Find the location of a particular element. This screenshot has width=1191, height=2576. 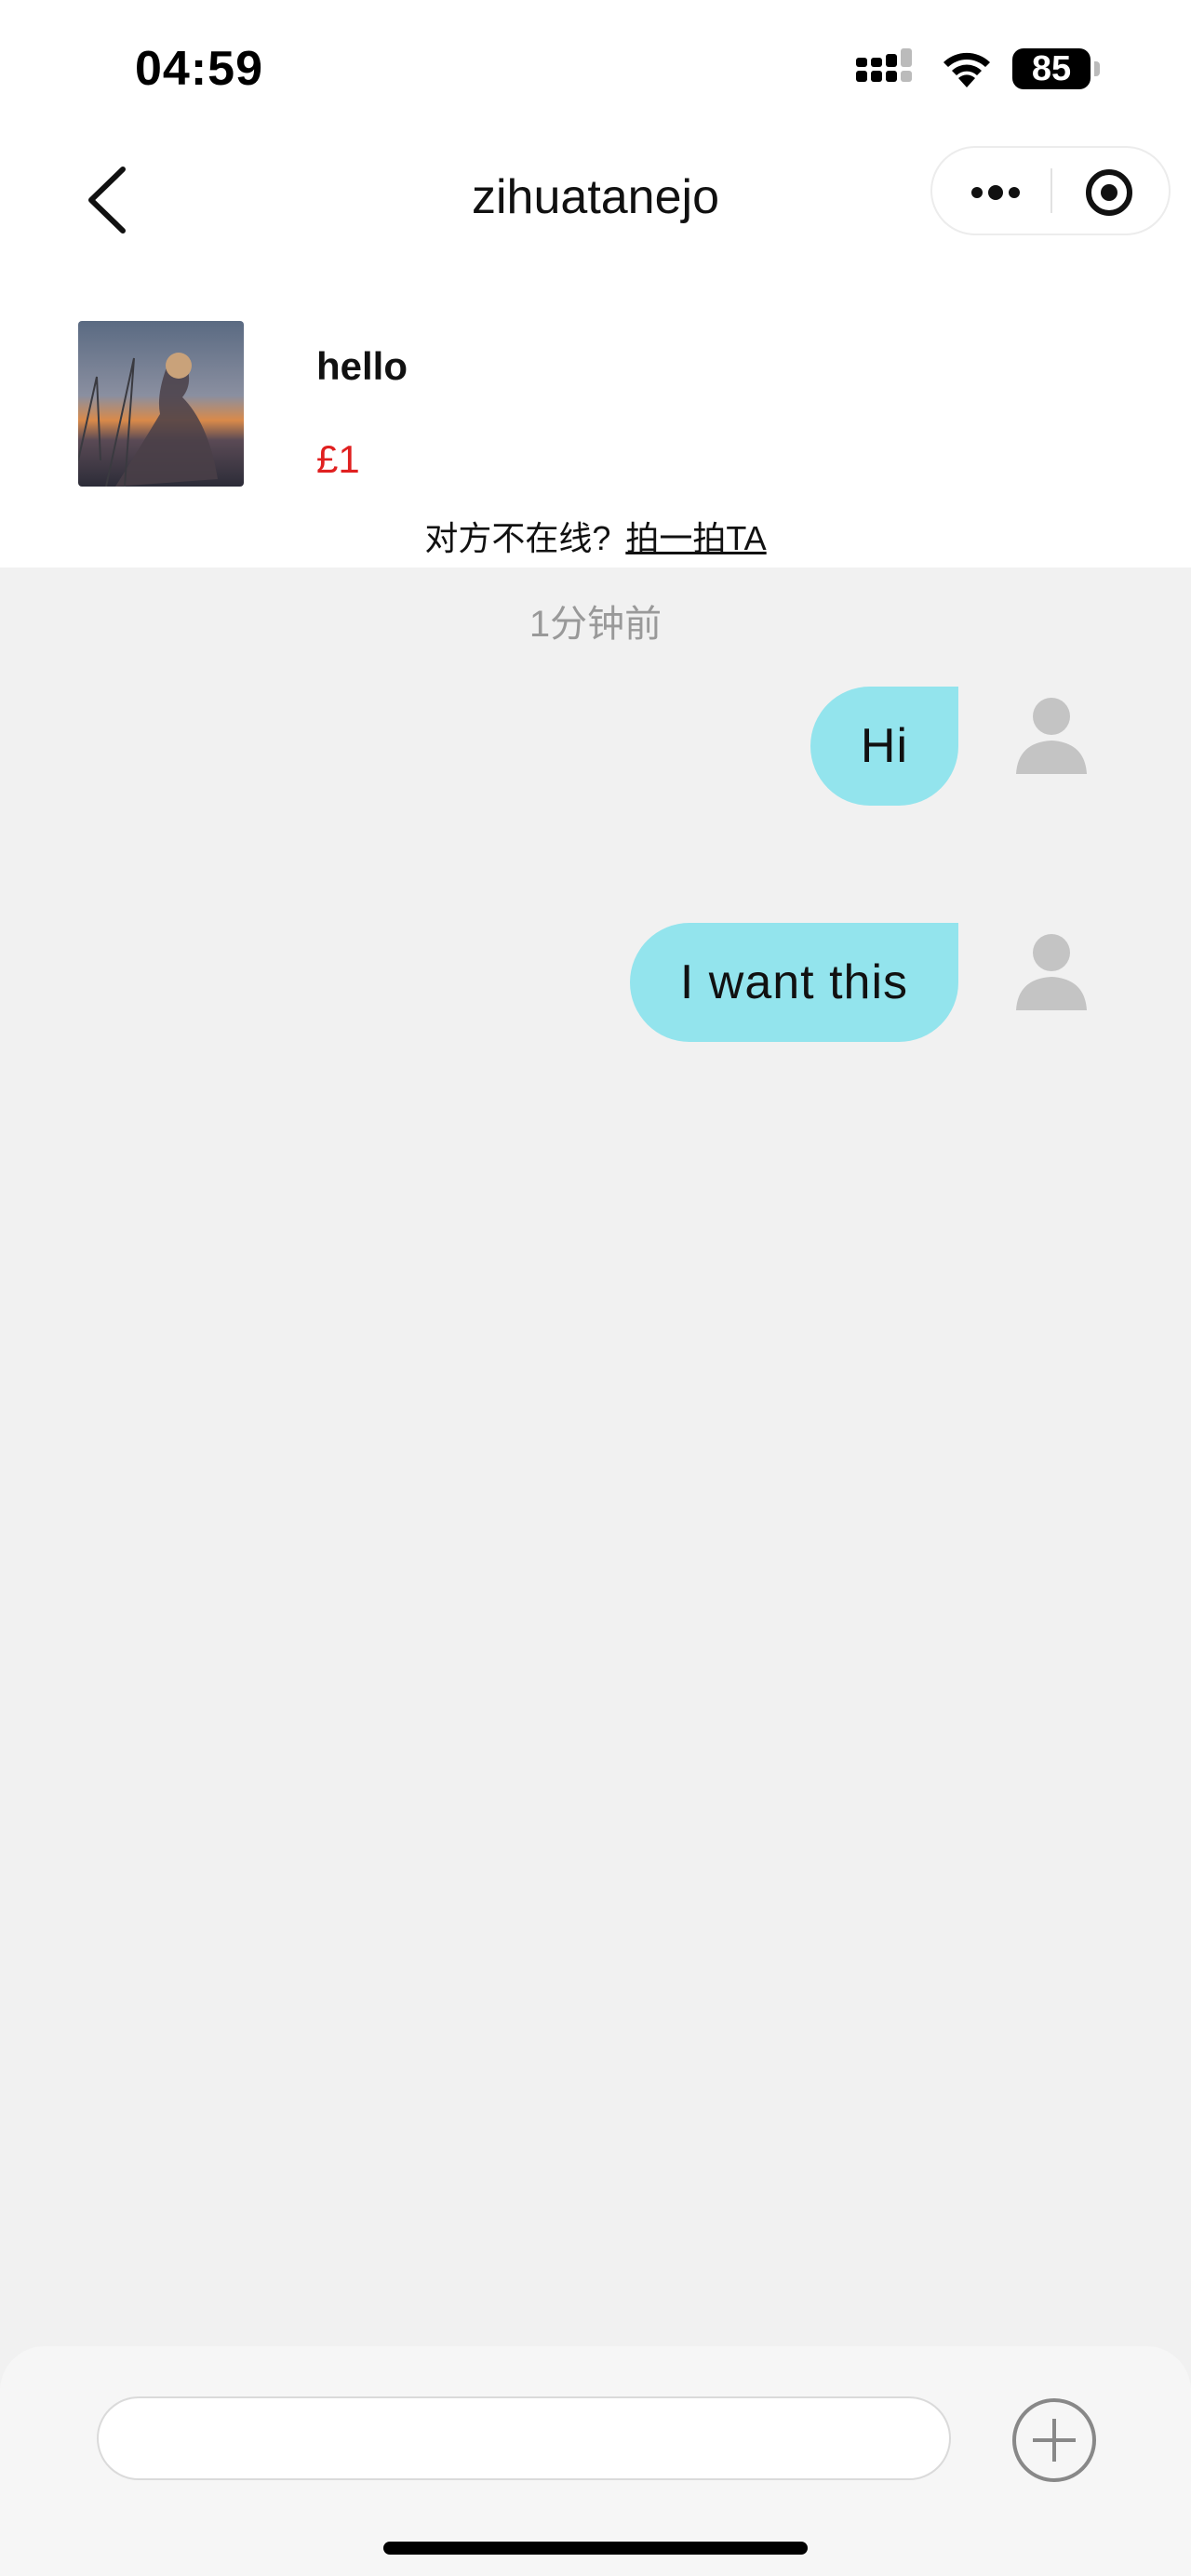

product-title: hello is located at coordinates (362, 366).